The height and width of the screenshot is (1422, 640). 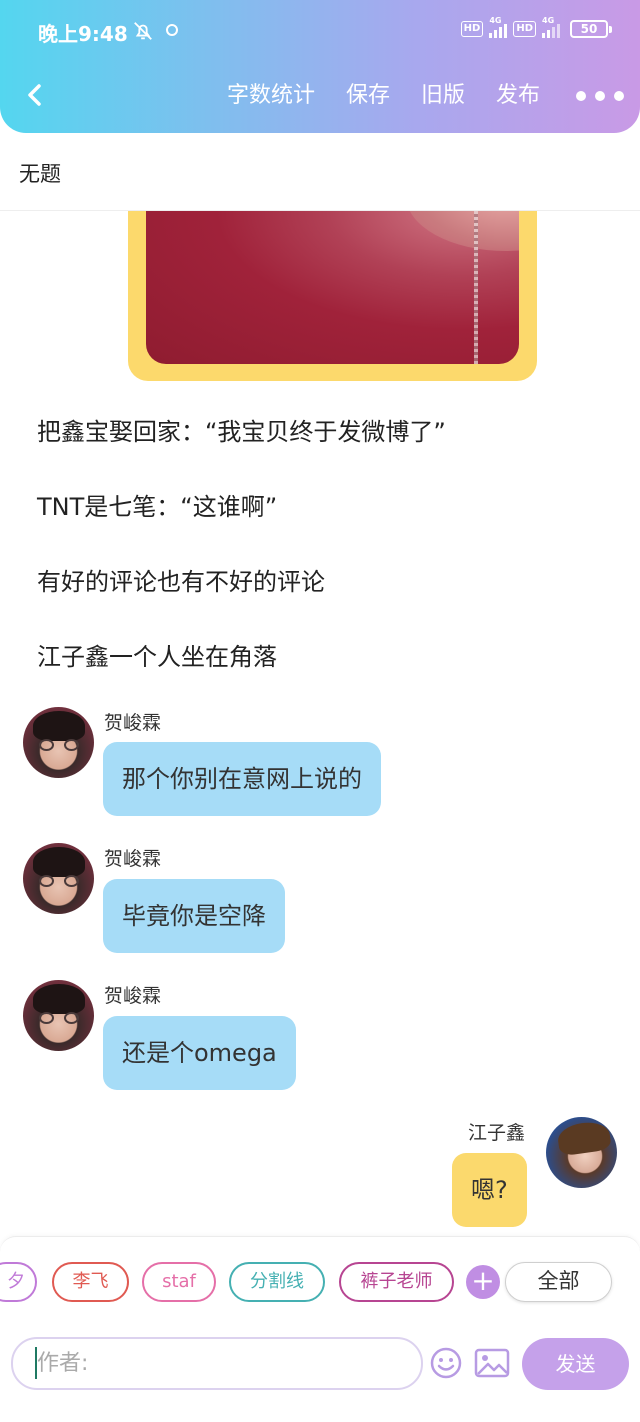 I want to click on character-chip: 分割线, so click(x=277, y=1282).